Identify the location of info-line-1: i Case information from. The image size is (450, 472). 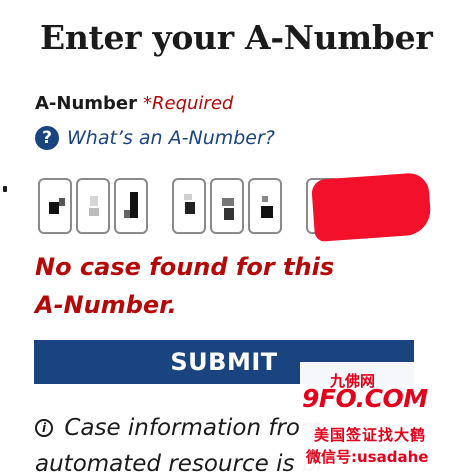
(185, 428).